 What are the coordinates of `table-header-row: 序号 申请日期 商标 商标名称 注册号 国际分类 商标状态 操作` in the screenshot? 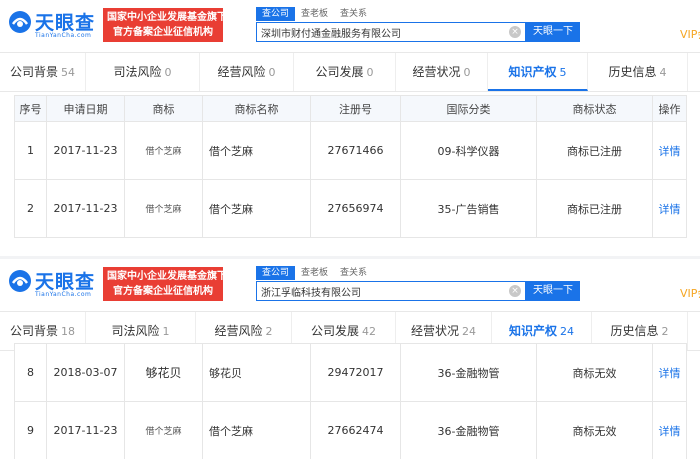 It's located at (350, 108).